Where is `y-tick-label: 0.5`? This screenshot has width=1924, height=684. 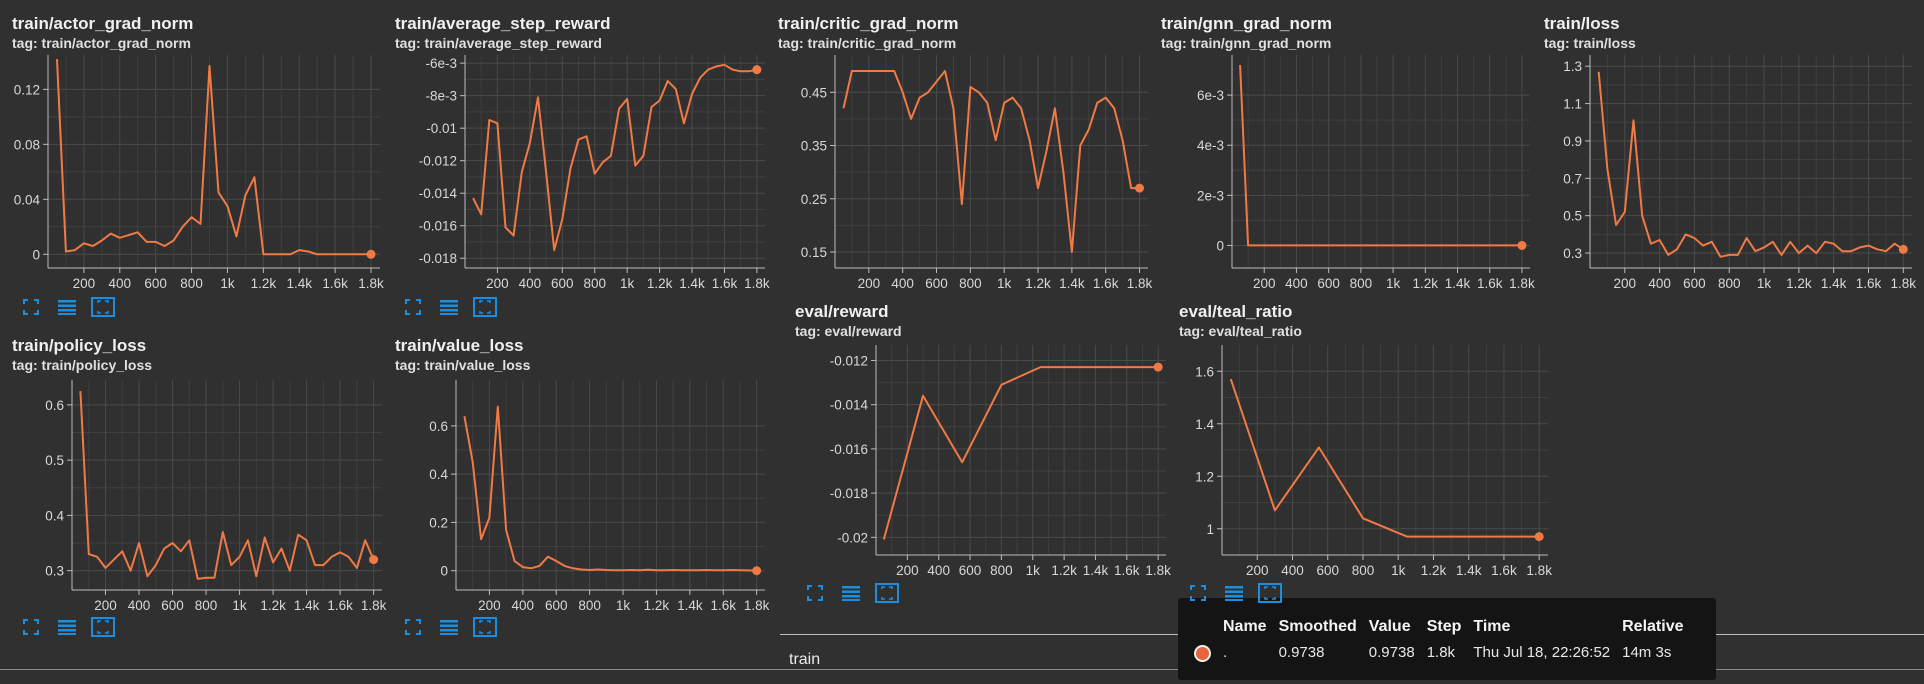 y-tick-label: 0.5 is located at coordinates (54, 460).